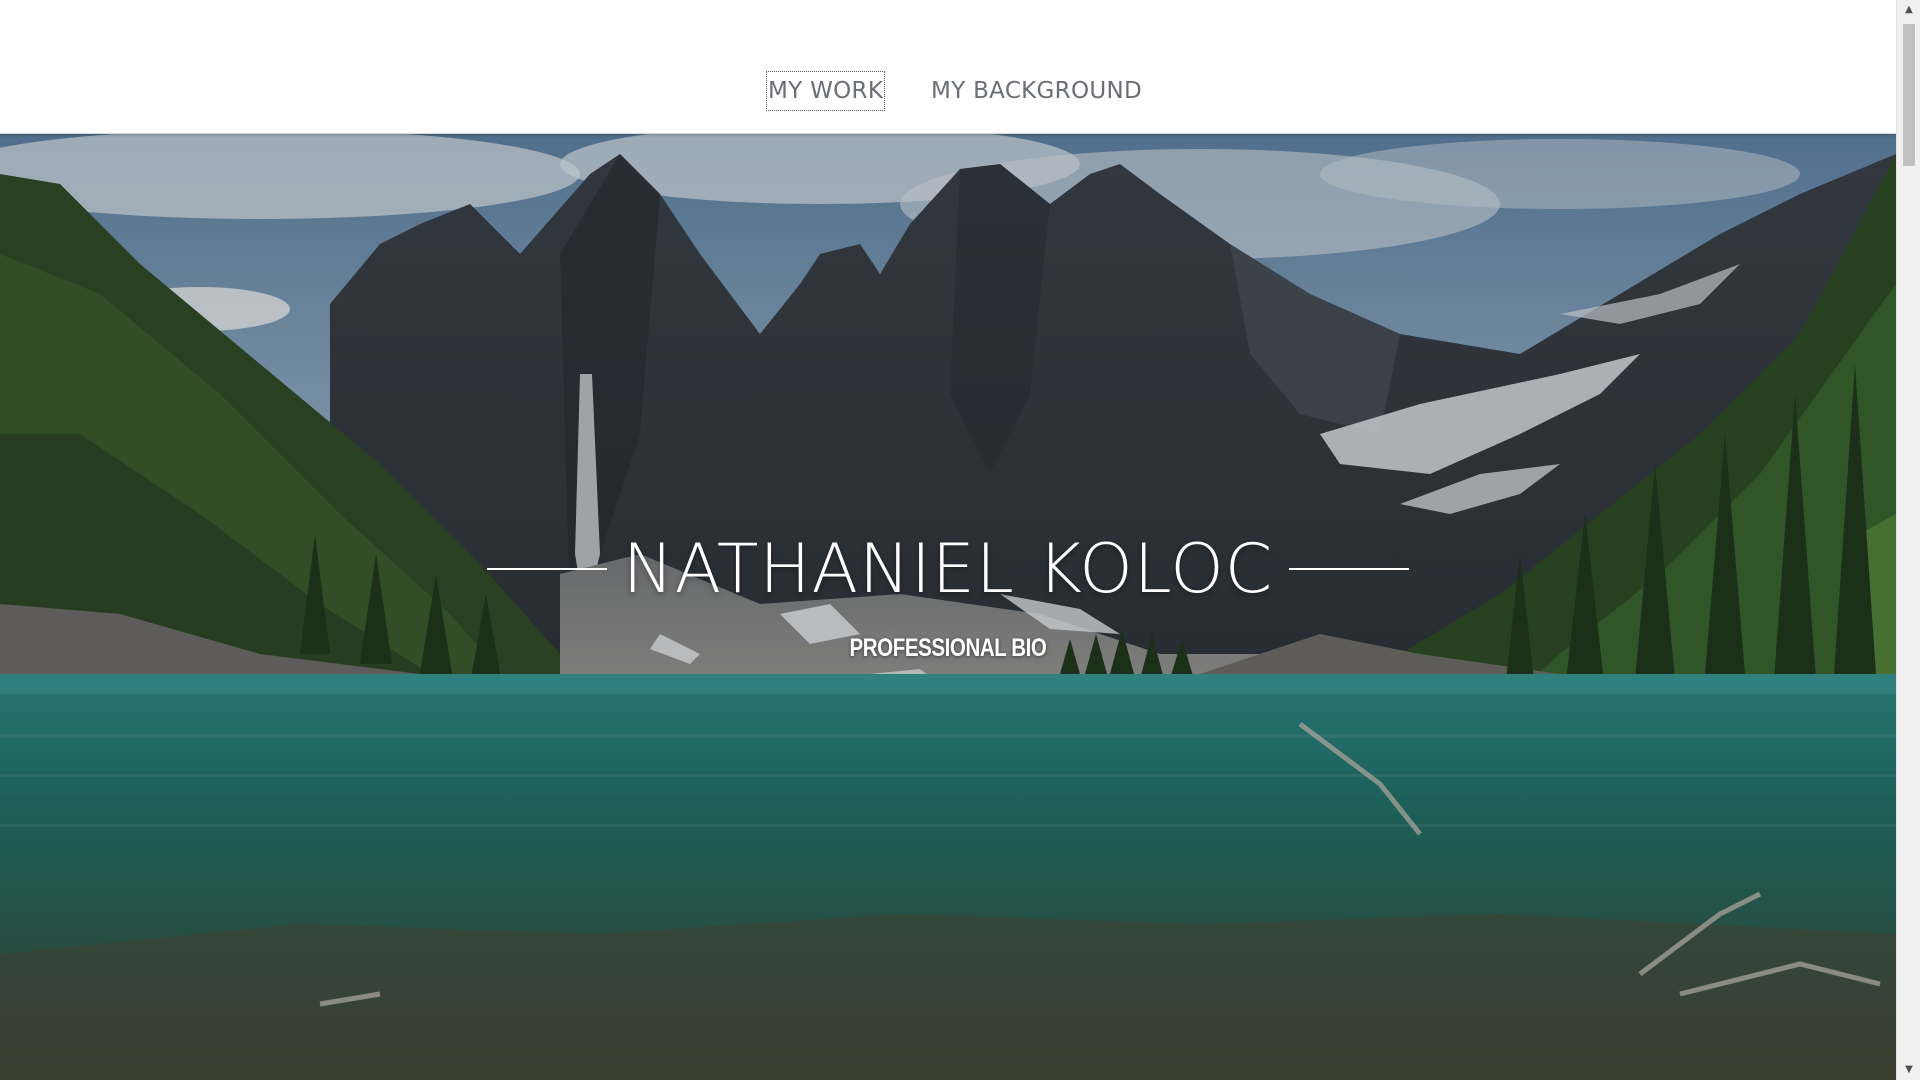 The image size is (1920, 1080). What do you see at coordinates (1908, 10) in the screenshot?
I see `scroll-up-arrow-icon: ▲` at bounding box center [1908, 10].